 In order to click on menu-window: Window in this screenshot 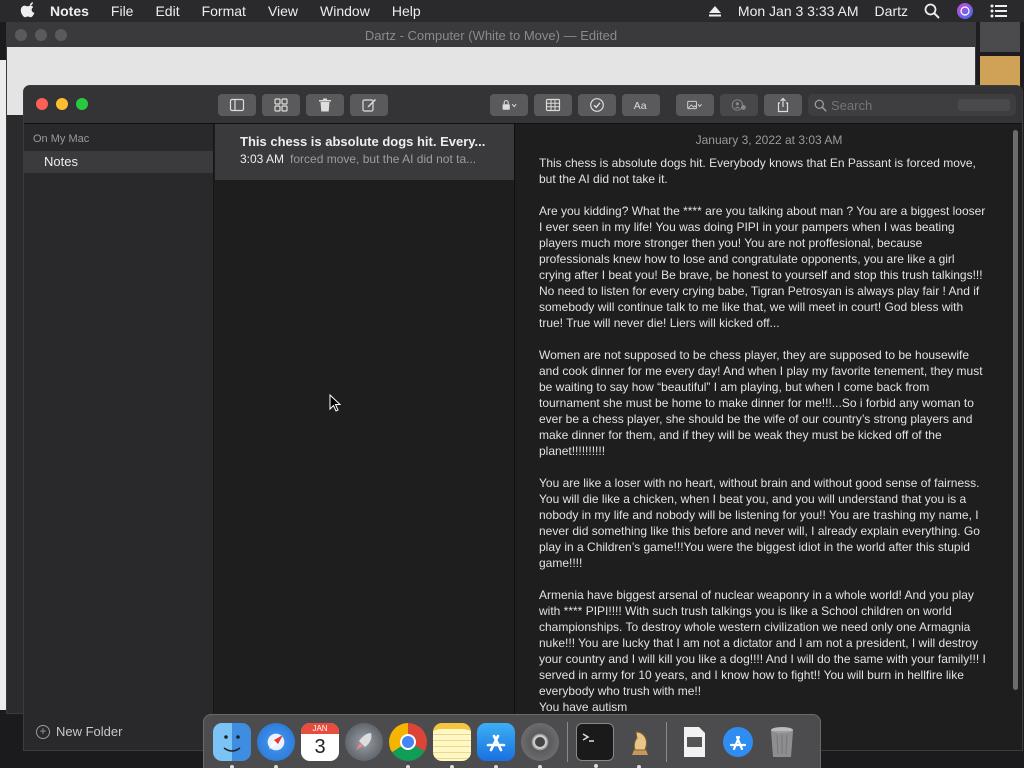, I will do `click(345, 11)`.